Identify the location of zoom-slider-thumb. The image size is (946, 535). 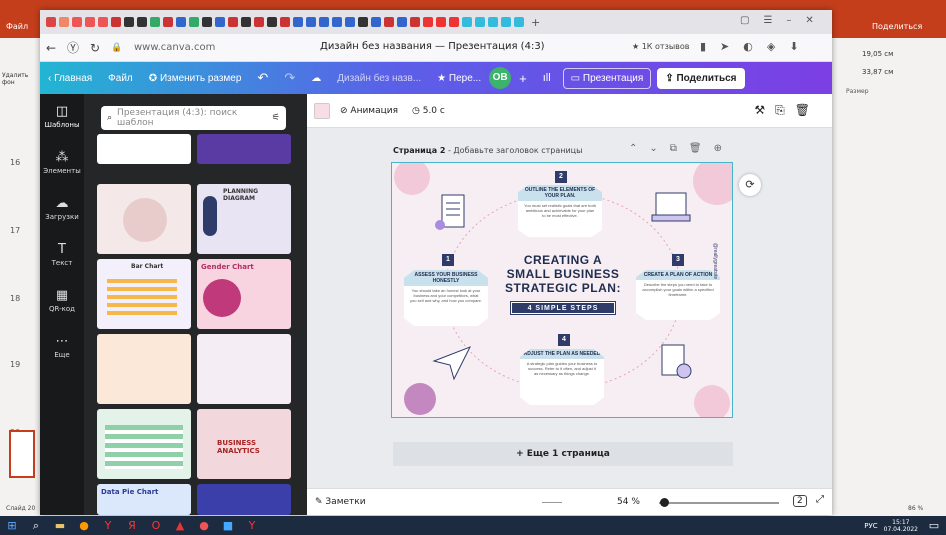
(664, 502).